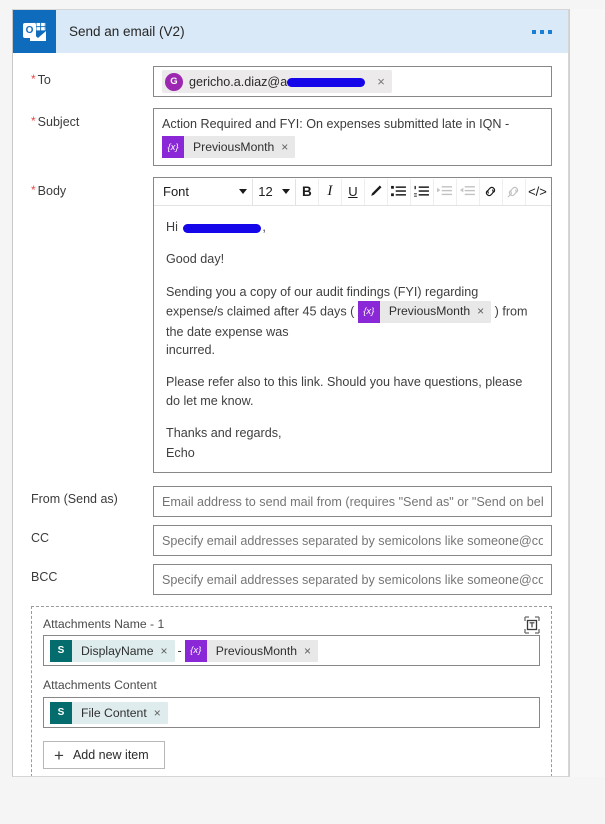  Describe the element at coordinates (117, 650) in the screenshot. I see `token-label: DisplayName` at that location.